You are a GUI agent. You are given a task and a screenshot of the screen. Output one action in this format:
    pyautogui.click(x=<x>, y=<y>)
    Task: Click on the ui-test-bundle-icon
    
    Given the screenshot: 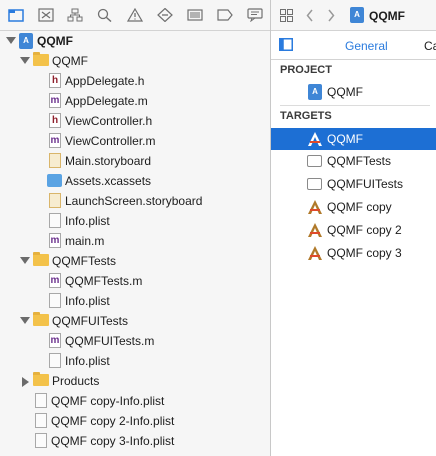 What is the action you would take?
    pyautogui.click(x=314, y=184)
    